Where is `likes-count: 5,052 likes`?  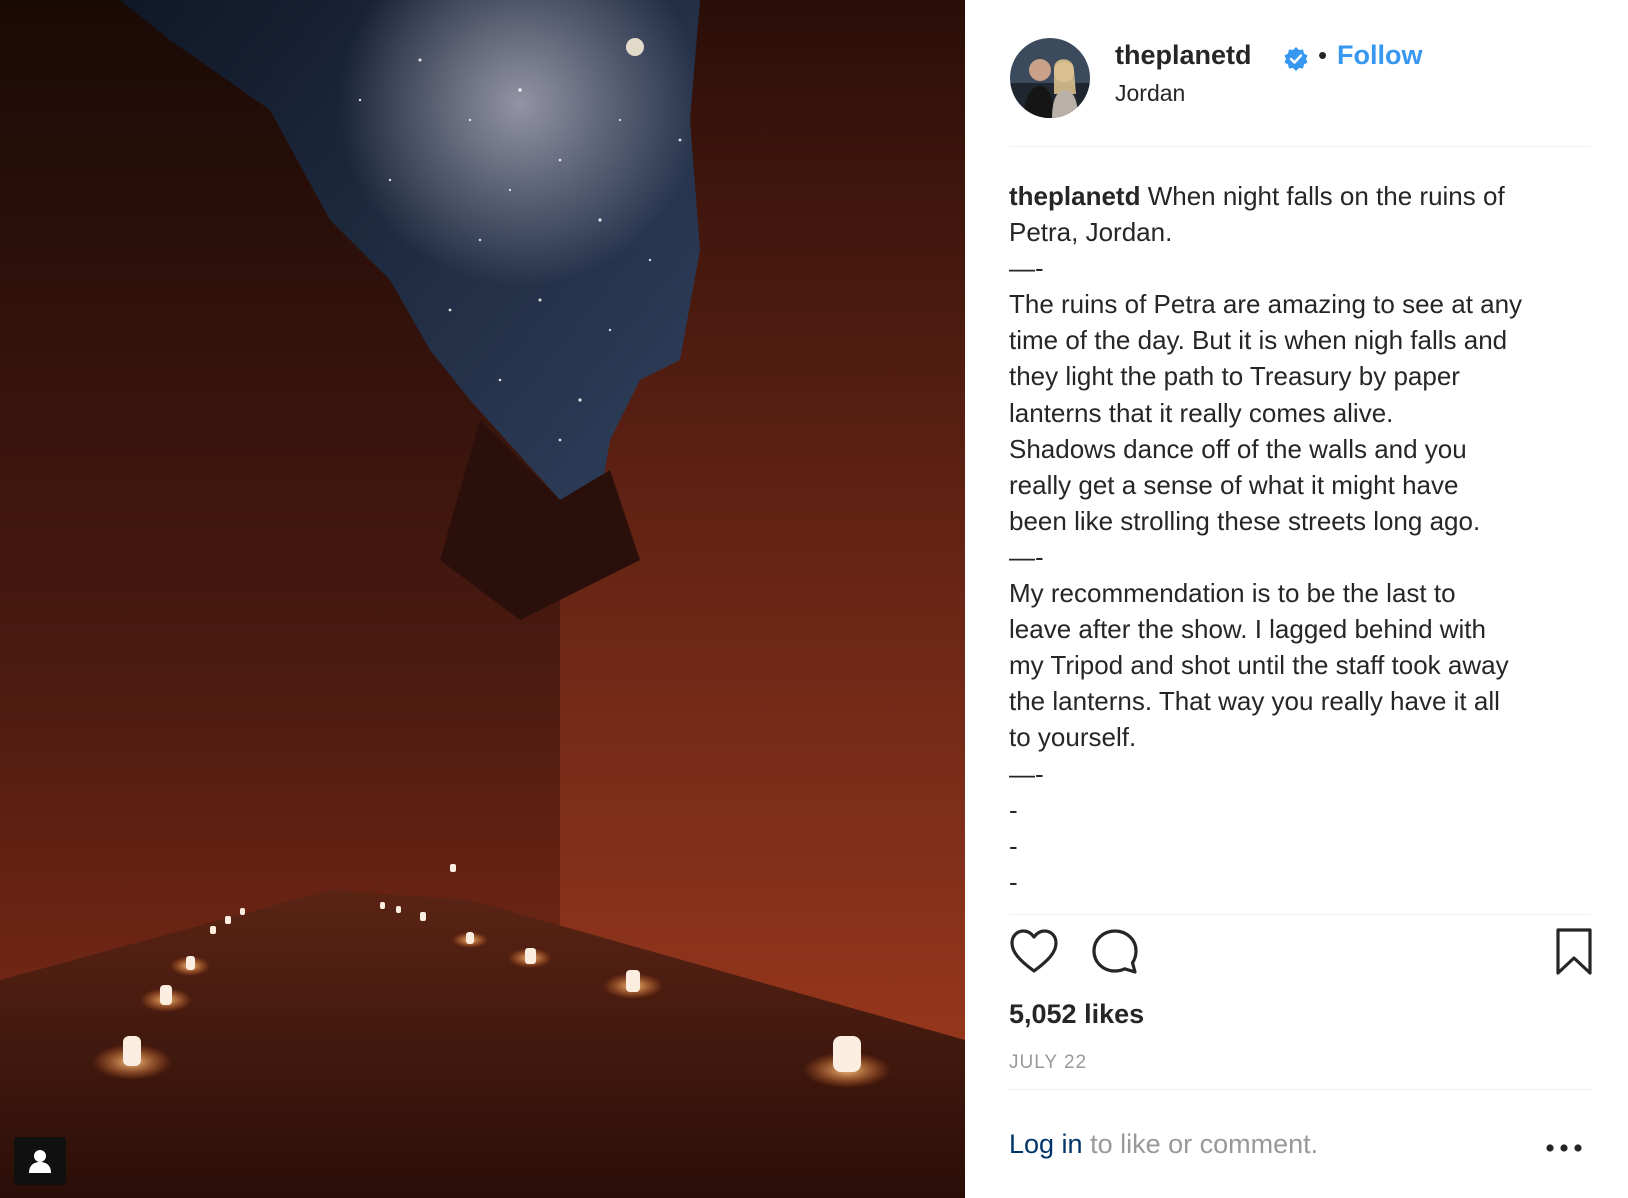
likes-count: 5,052 likes is located at coordinates (1076, 1014).